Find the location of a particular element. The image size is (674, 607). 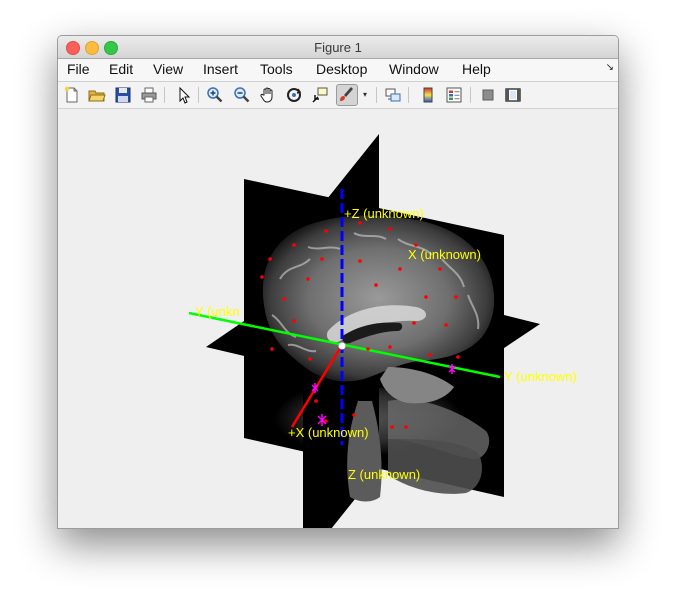

menu-help: Help is located at coordinates (476, 69).